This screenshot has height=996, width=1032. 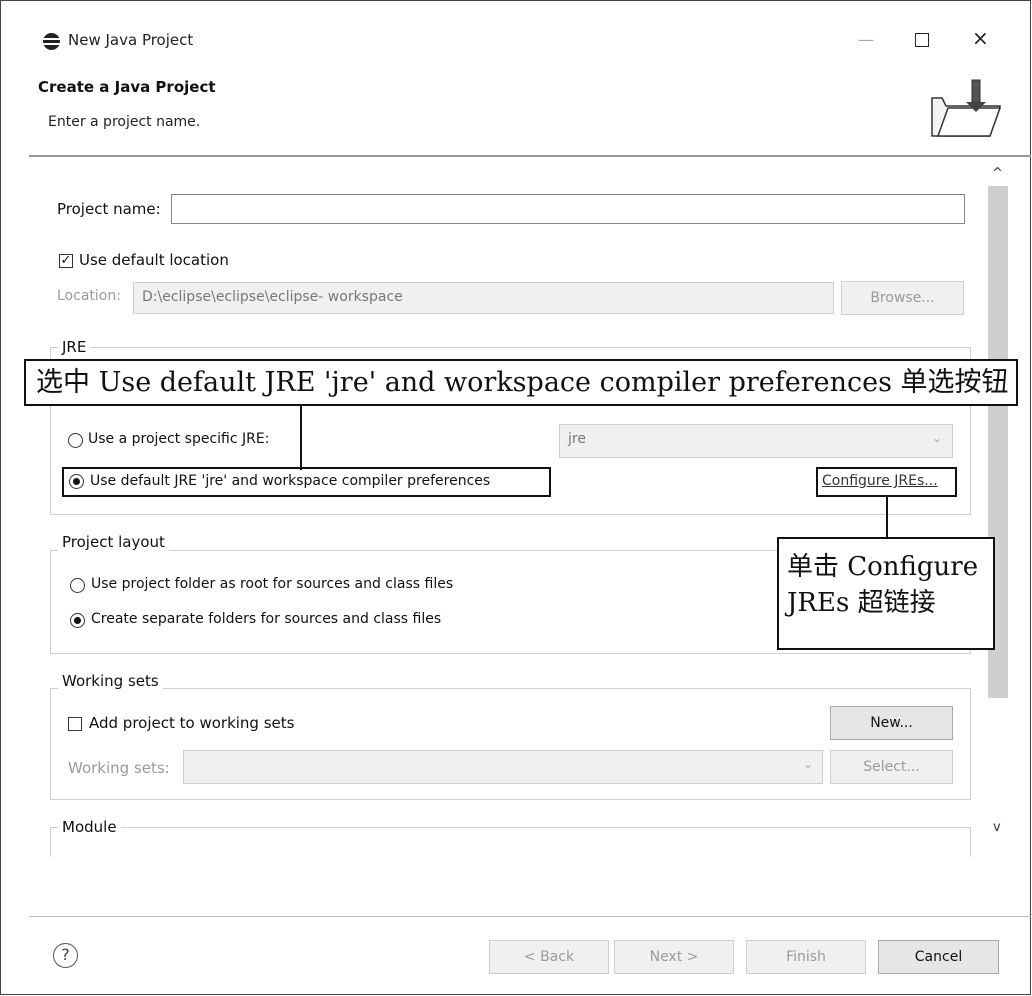 What do you see at coordinates (866, 39) in the screenshot?
I see `minimize-button: —` at bounding box center [866, 39].